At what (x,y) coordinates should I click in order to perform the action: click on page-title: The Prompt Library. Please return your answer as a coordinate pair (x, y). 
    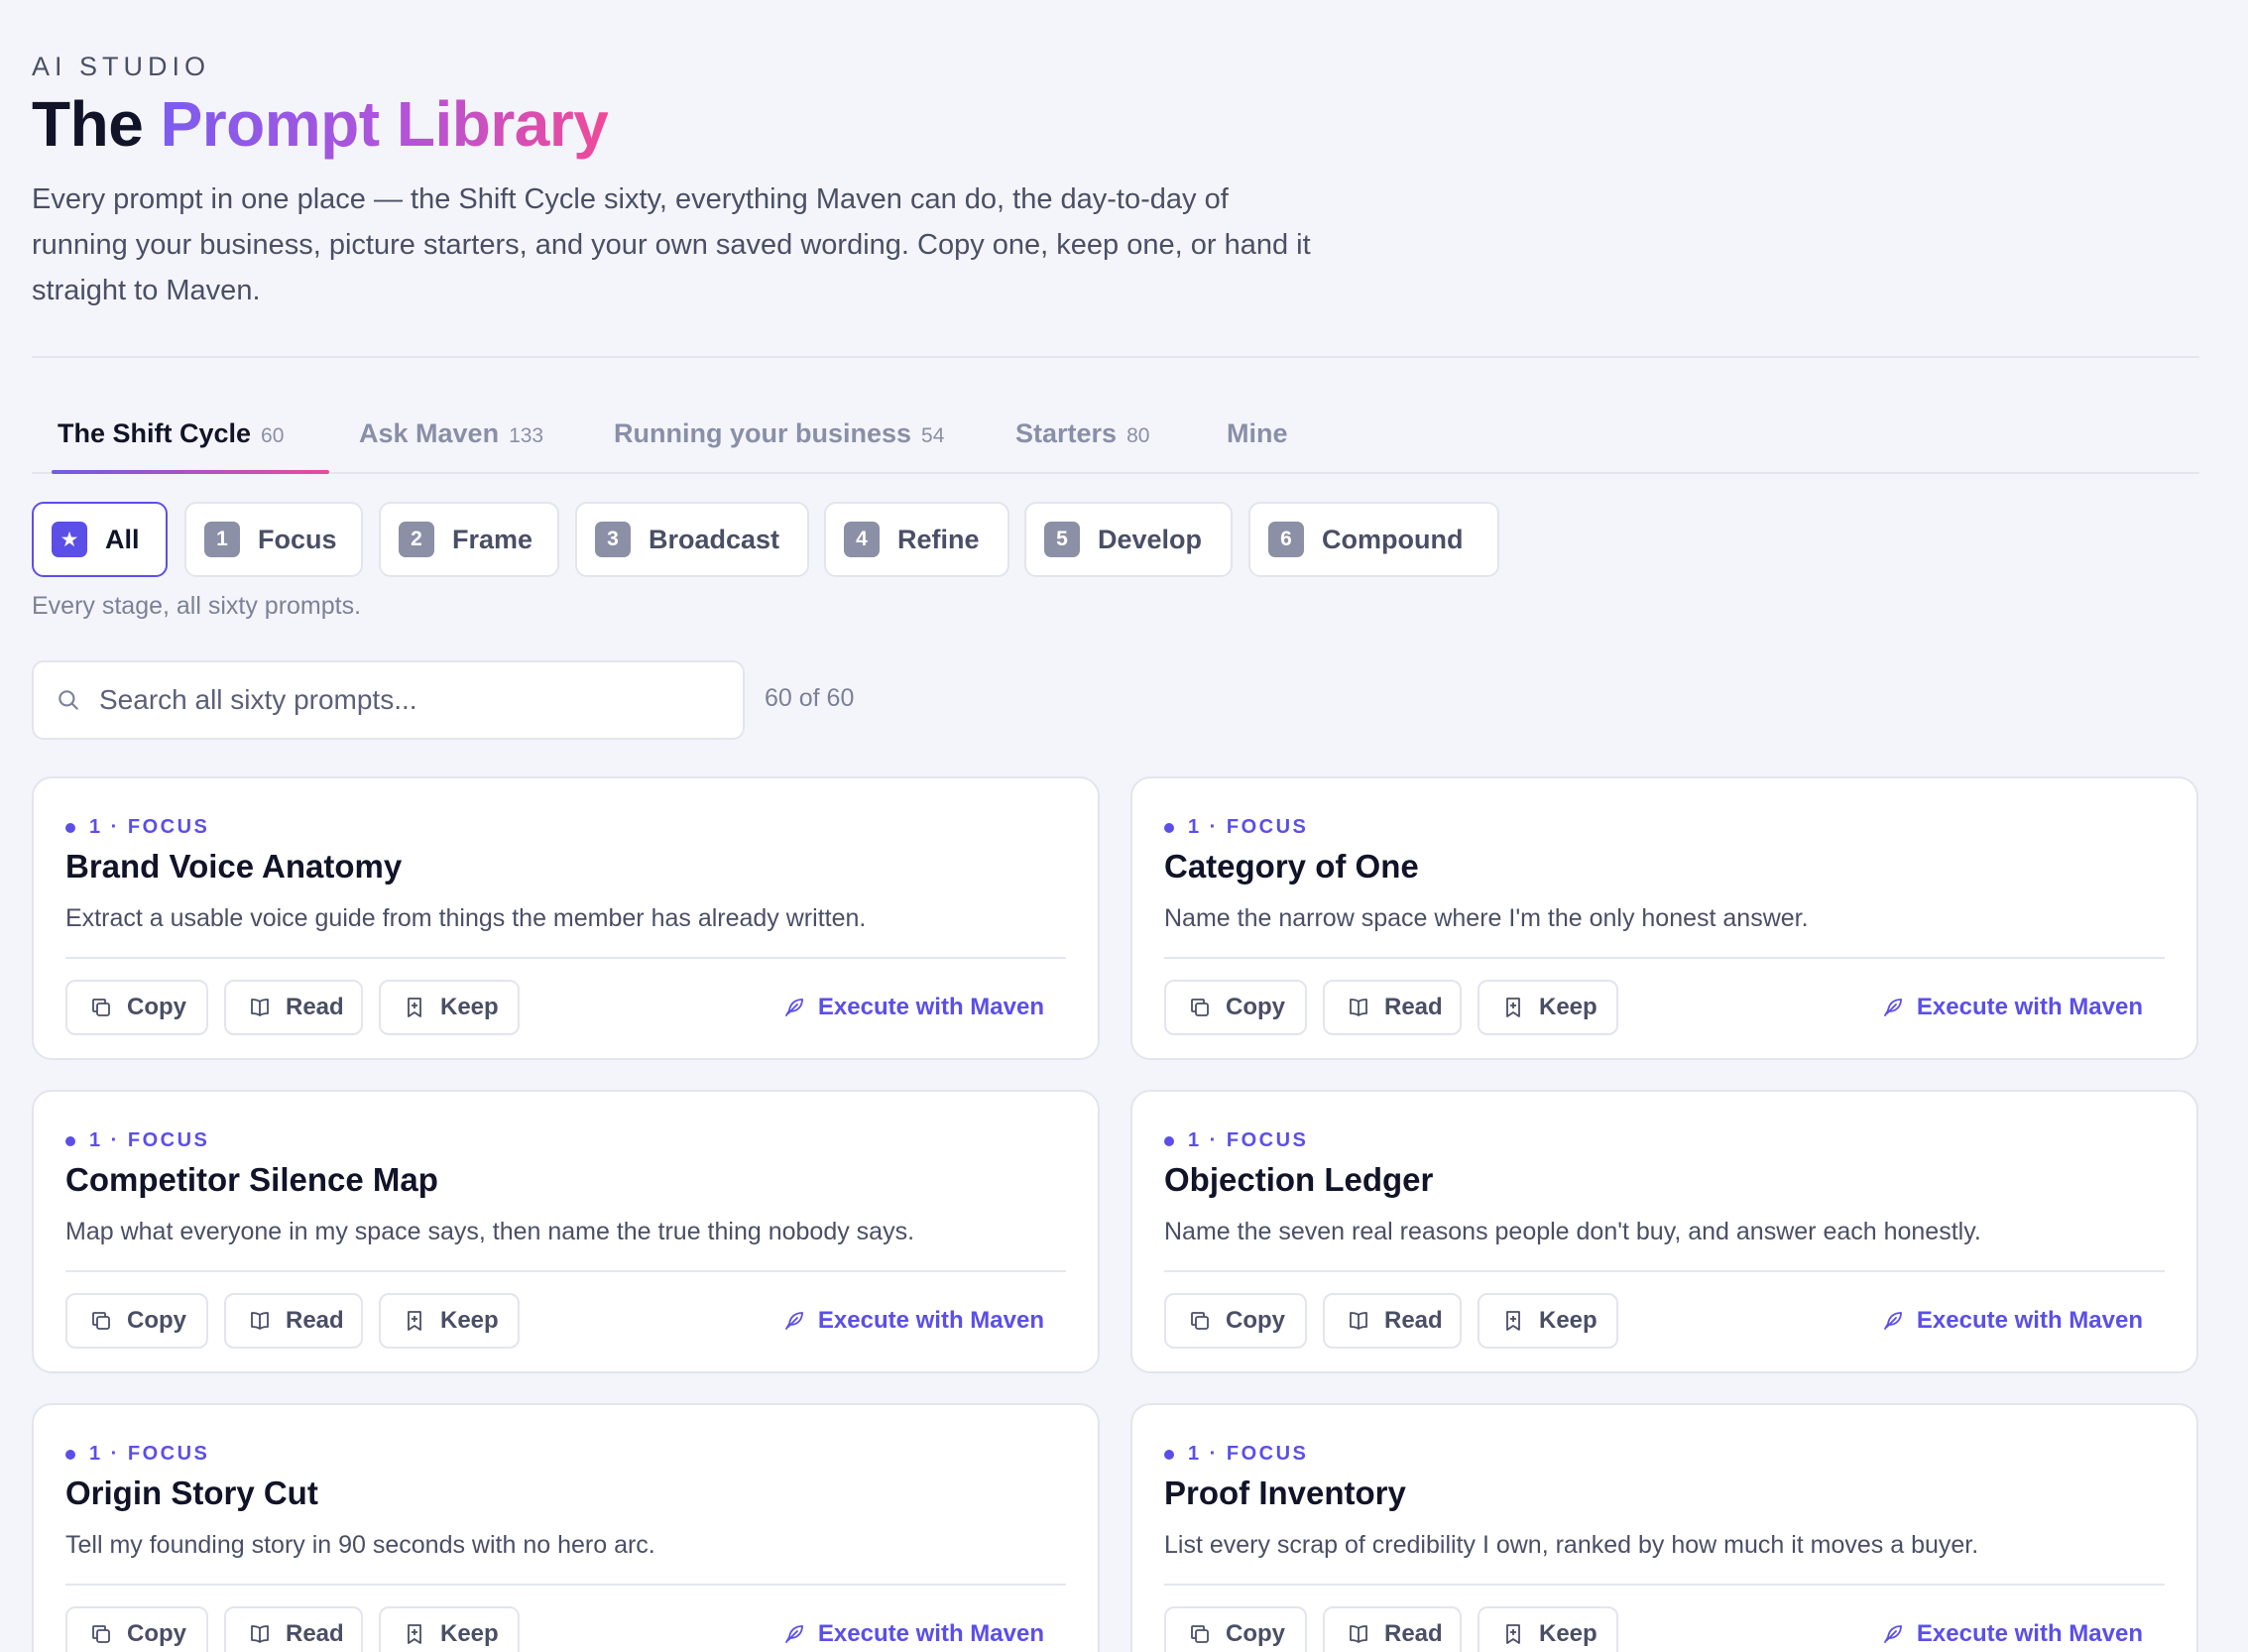
    Looking at the image, I should click on (320, 124).